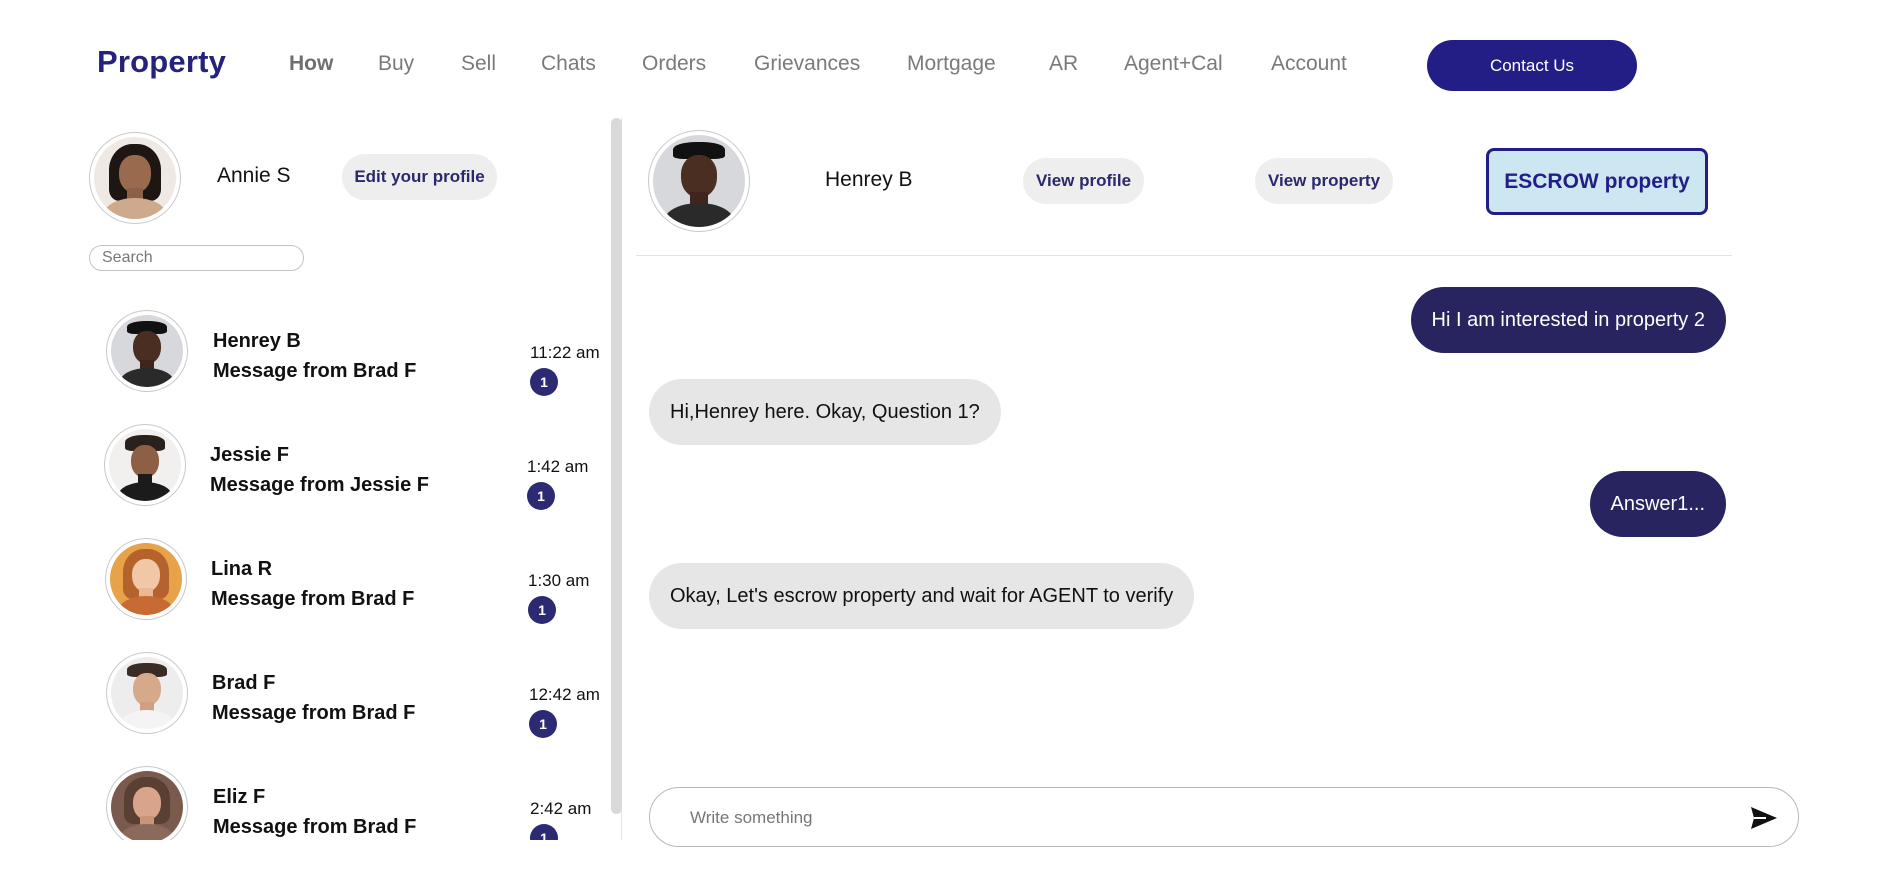 Image resolution: width=1901 pixels, height=880 pixels. Describe the element at coordinates (558, 466) in the screenshot. I see `contact-time: 1:42 am` at that location.